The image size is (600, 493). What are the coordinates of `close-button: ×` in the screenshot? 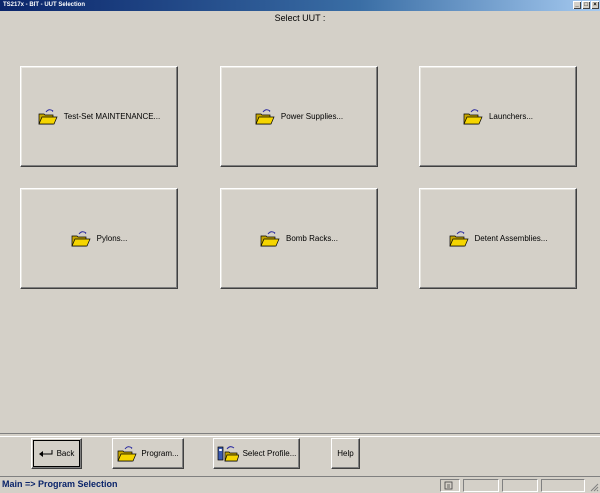 It's located at (595, 5).